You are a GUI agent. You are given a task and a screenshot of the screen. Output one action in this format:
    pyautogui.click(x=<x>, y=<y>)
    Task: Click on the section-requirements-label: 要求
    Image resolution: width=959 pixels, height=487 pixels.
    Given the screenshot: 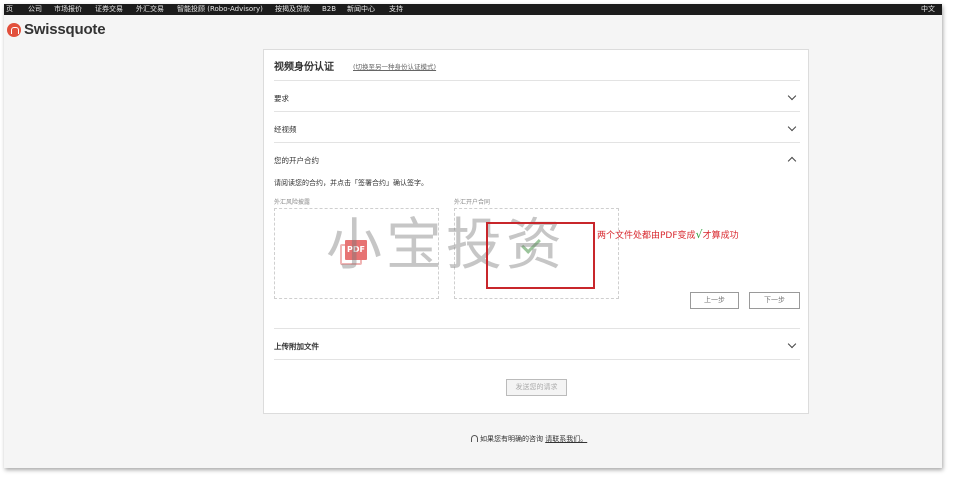 What is the action you would take?
    pyautogui.click(x=281, y=98)
    